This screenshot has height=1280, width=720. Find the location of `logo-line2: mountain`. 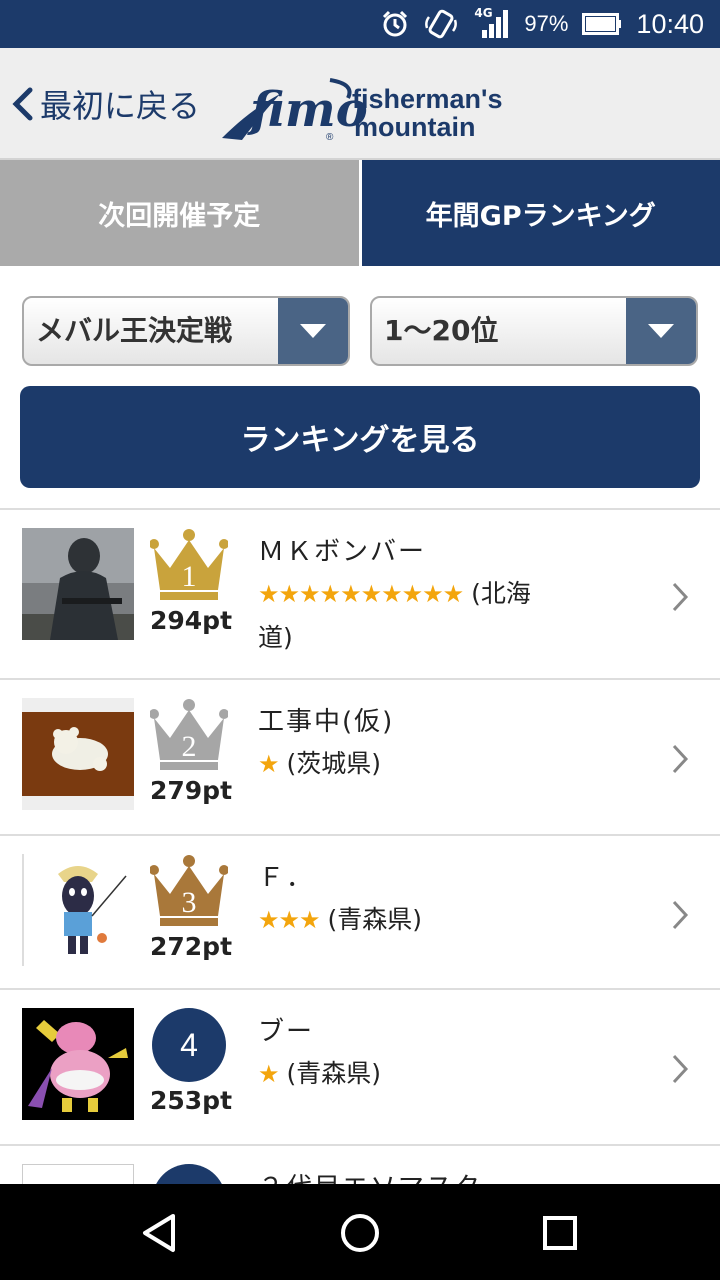

logo-line2: mountain is located at coordinates (415, 127).